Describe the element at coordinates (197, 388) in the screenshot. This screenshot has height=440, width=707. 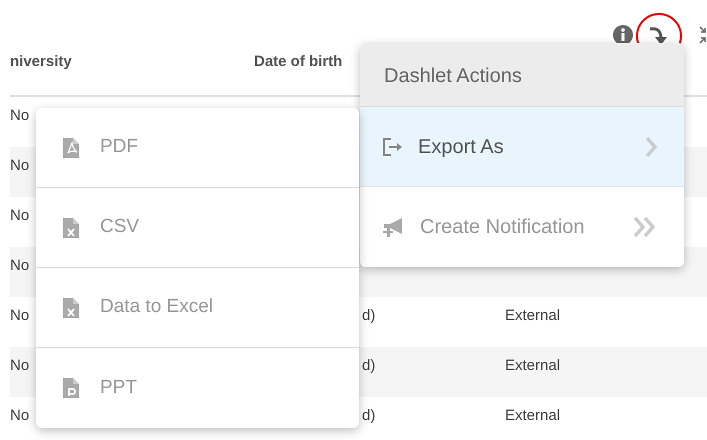
I see `menu-item: PPT` at that location.